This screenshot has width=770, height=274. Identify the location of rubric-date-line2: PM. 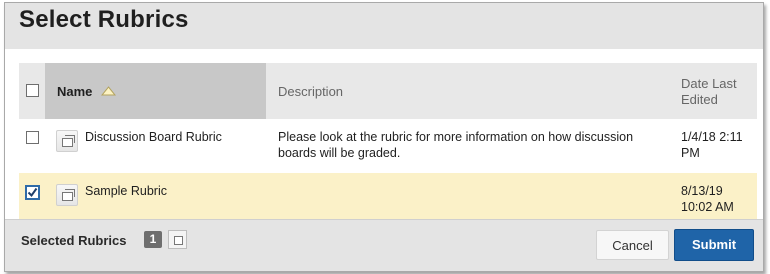
(690, 153).